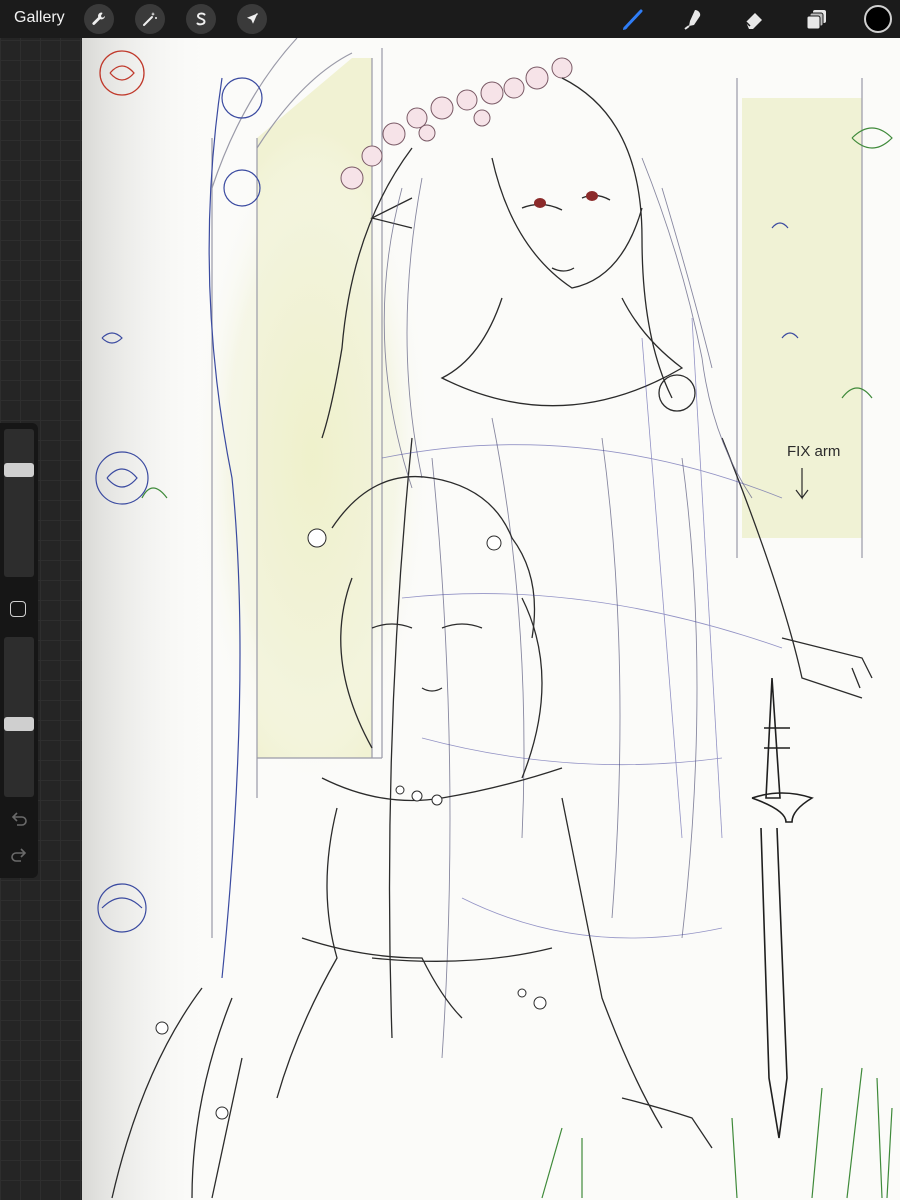 The image size is (900, 1200). I want to click on opacity-slider-thumb, so click(19, 724).